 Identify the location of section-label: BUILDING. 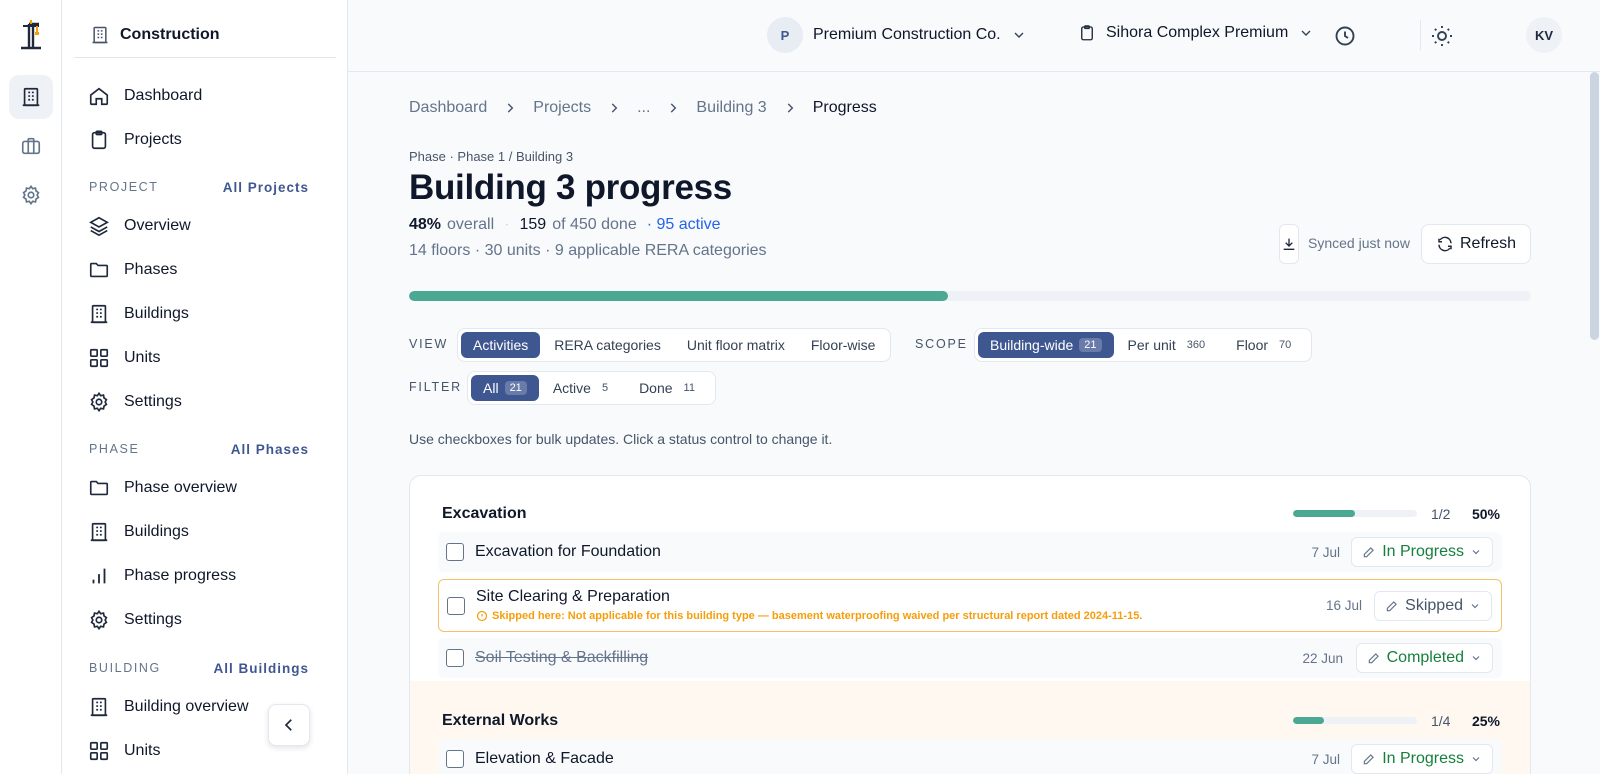
(125, 668).